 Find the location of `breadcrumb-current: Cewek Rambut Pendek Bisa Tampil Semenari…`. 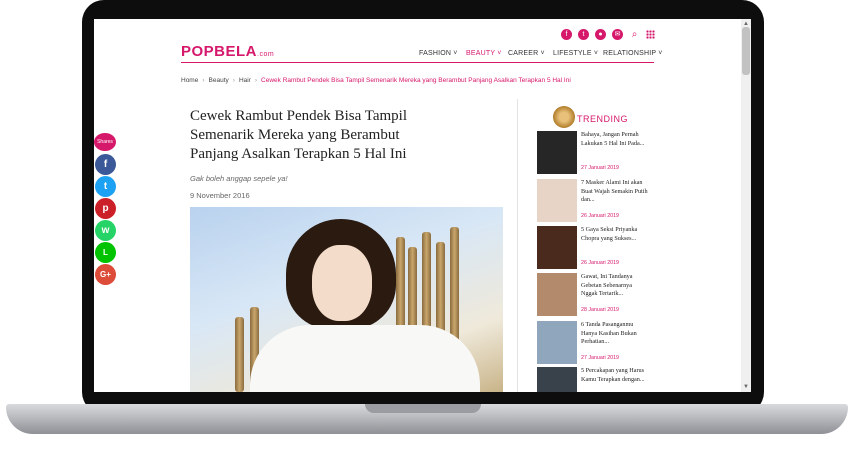

breadcrumb-current: Cewek Rambut Pendek Bisa Tampil Semenari… is located at coordinates (416, 80).